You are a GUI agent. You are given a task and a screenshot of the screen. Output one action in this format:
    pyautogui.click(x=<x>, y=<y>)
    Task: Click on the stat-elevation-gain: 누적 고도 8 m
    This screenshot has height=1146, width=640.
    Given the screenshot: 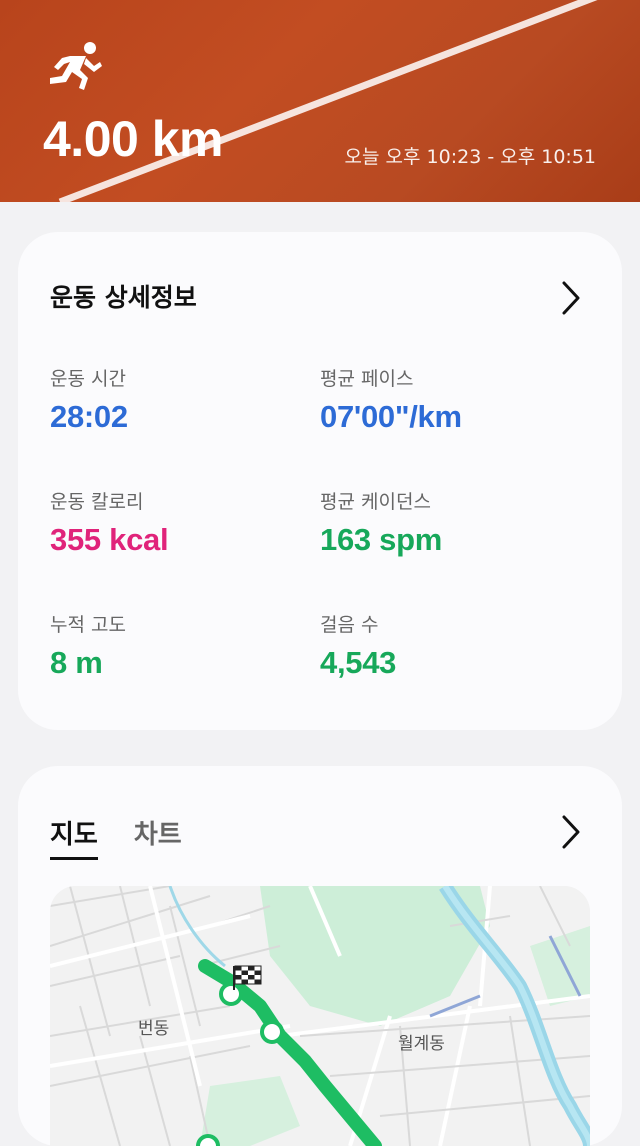 What is the action you would take?
    pyautogui.click(x=88, y=645)
    